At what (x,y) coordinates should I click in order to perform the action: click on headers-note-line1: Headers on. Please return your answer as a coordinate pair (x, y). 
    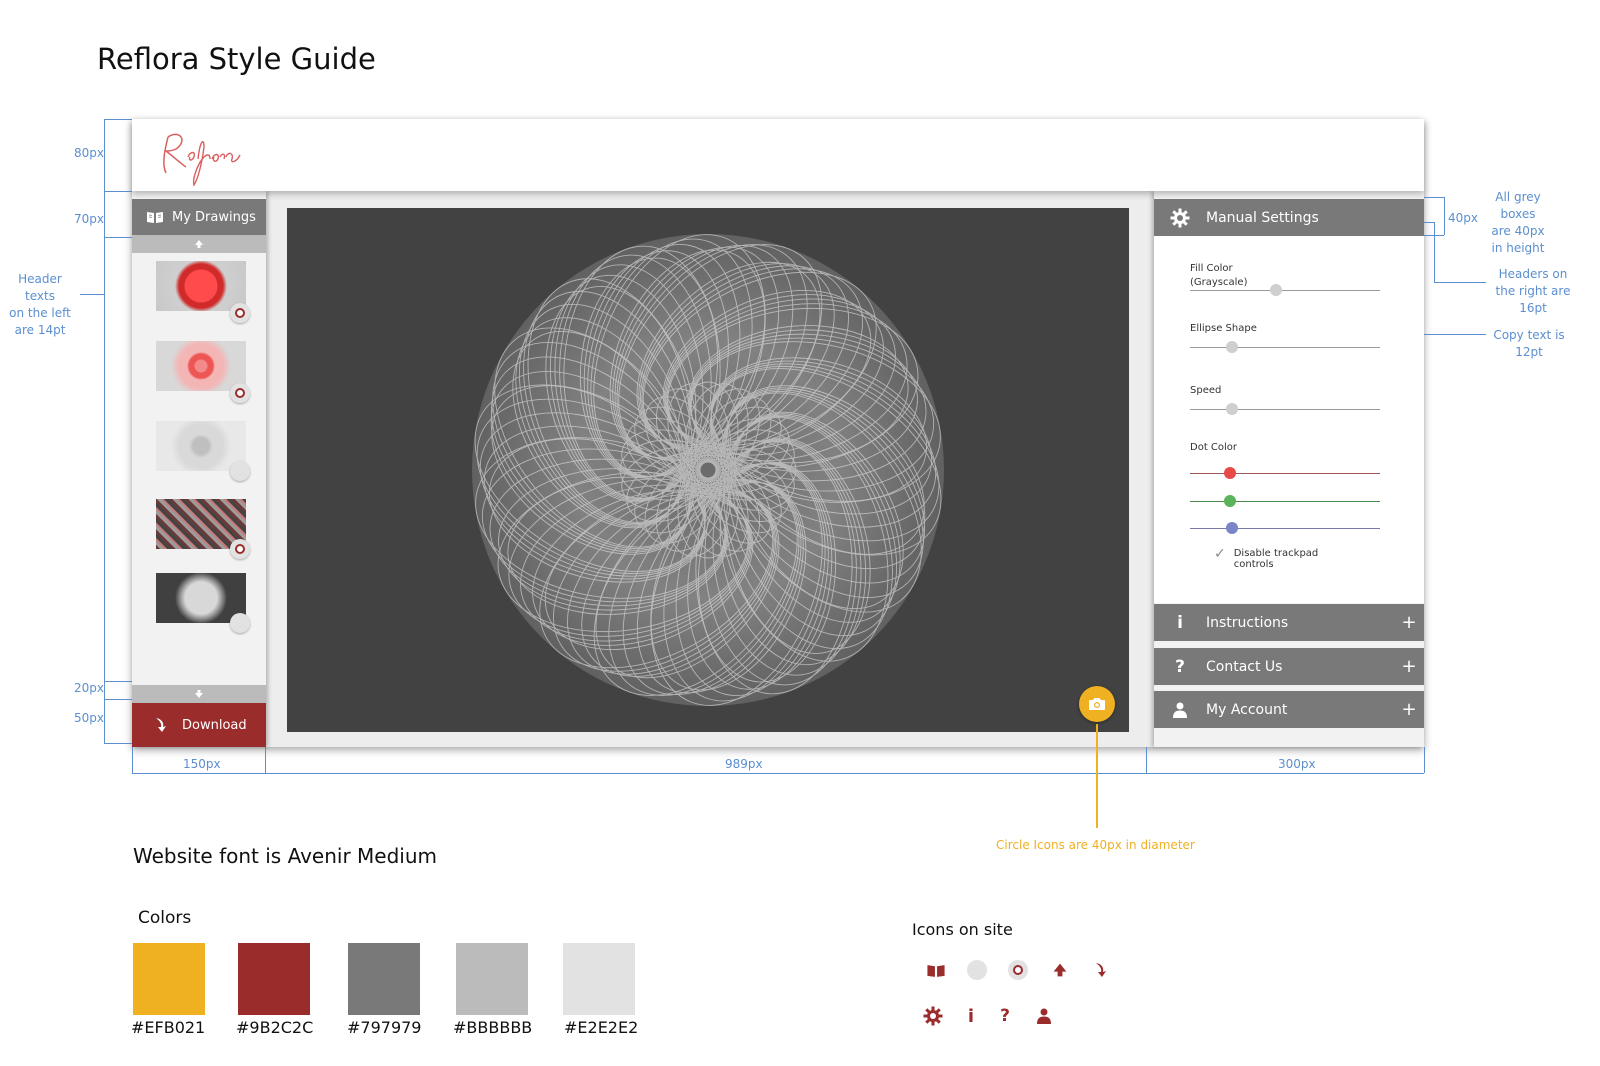
    Looking at the image, I should click on (1533, 274).